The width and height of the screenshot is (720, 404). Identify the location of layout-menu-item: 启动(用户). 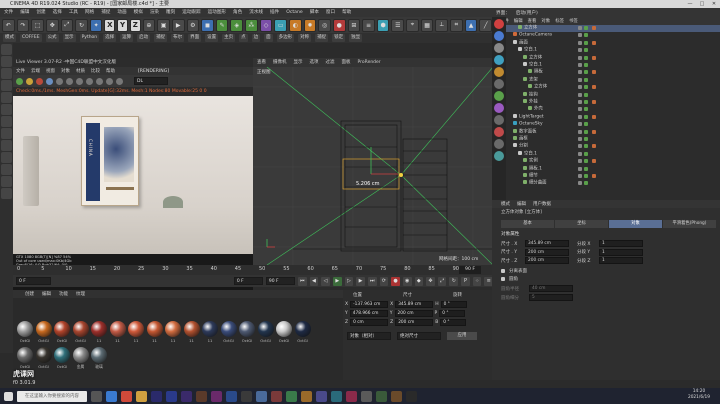
(527, 13).